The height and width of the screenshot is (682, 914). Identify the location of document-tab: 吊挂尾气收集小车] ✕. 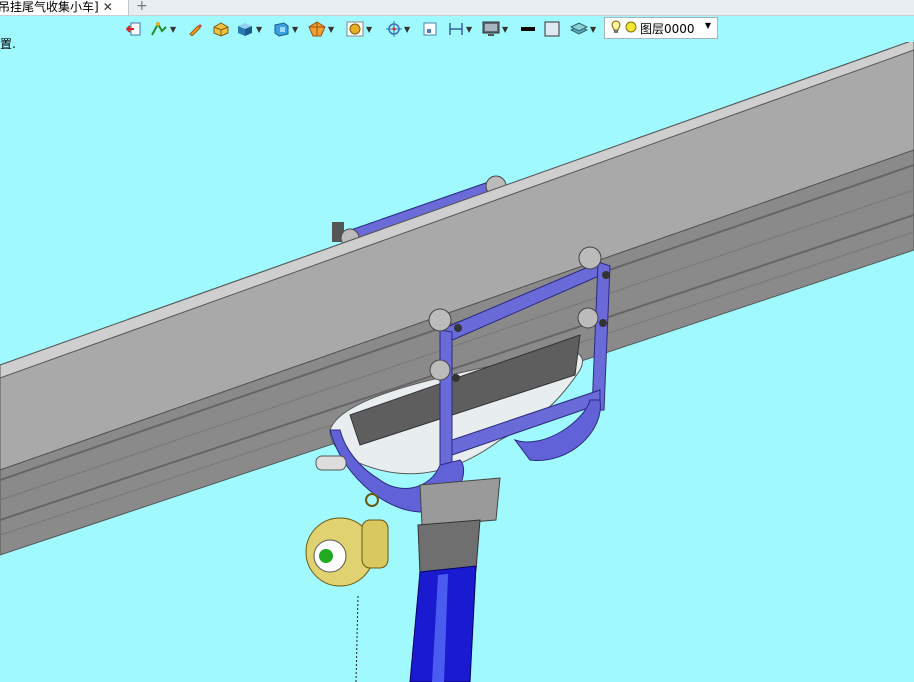
(64, 7).